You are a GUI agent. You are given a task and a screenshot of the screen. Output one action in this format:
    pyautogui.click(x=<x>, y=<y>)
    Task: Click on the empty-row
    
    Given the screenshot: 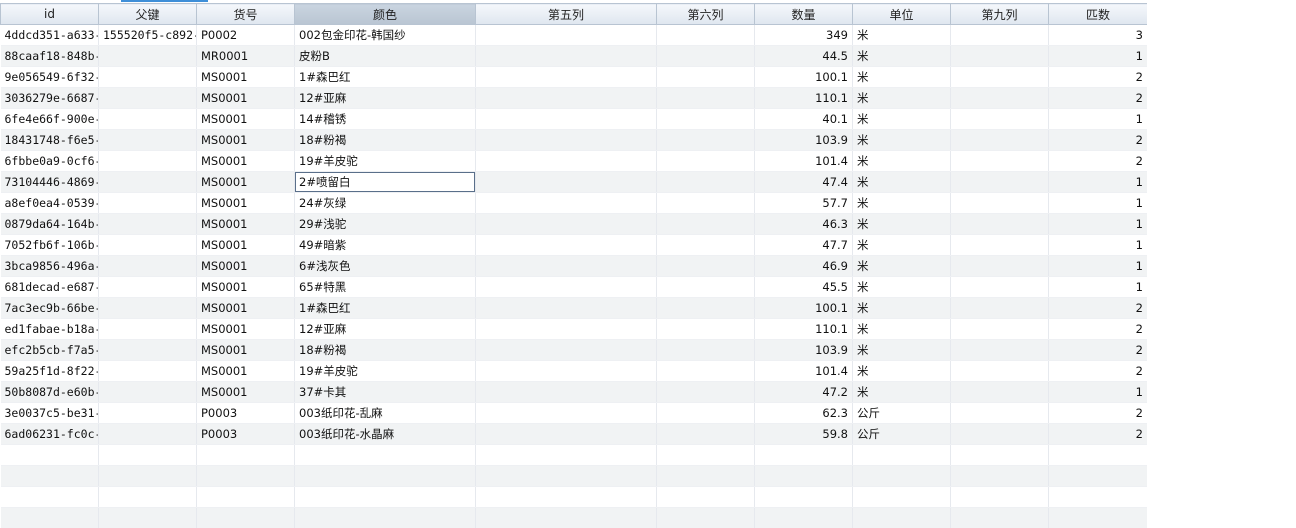 What is the action you would take?
    pyautogui.click(x=573, y=517)
    